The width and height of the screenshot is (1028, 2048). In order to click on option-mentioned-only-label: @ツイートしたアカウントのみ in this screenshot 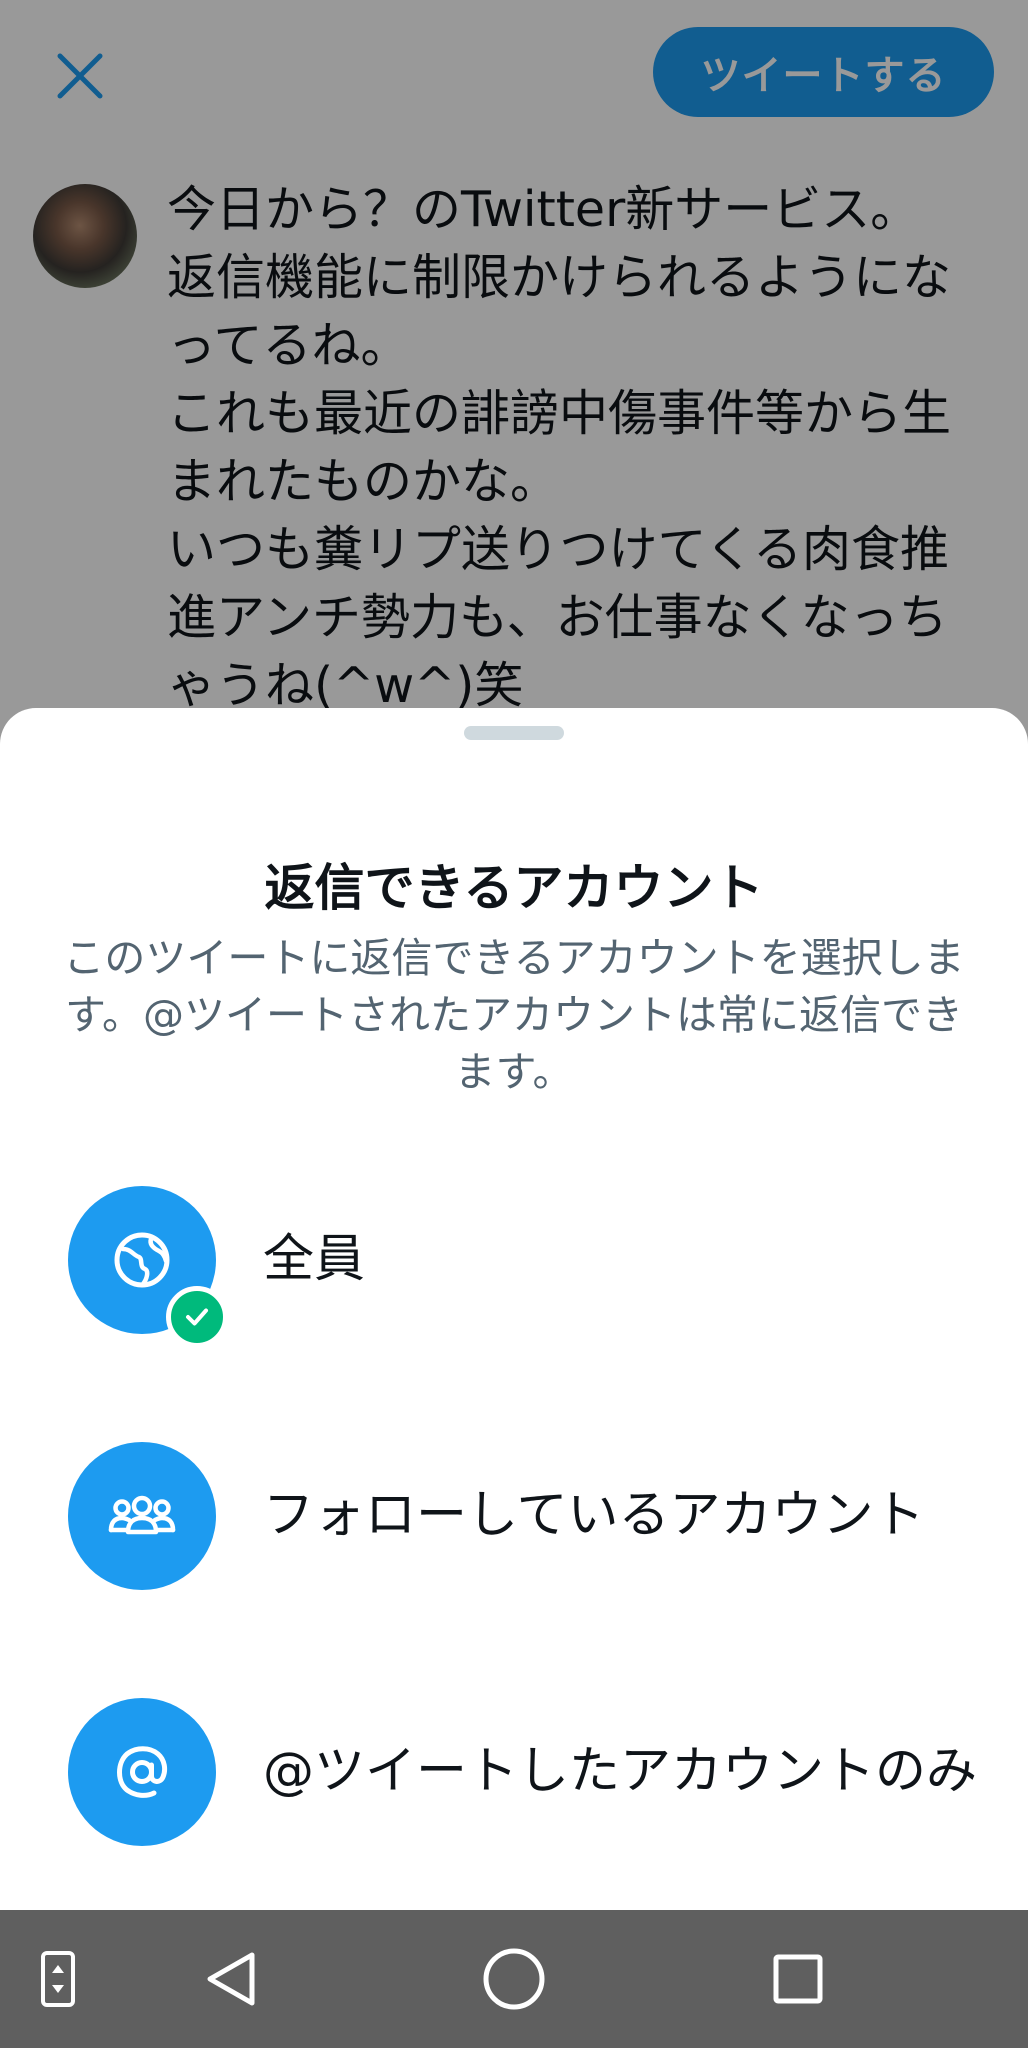, I will do `click(620, 1771)`.